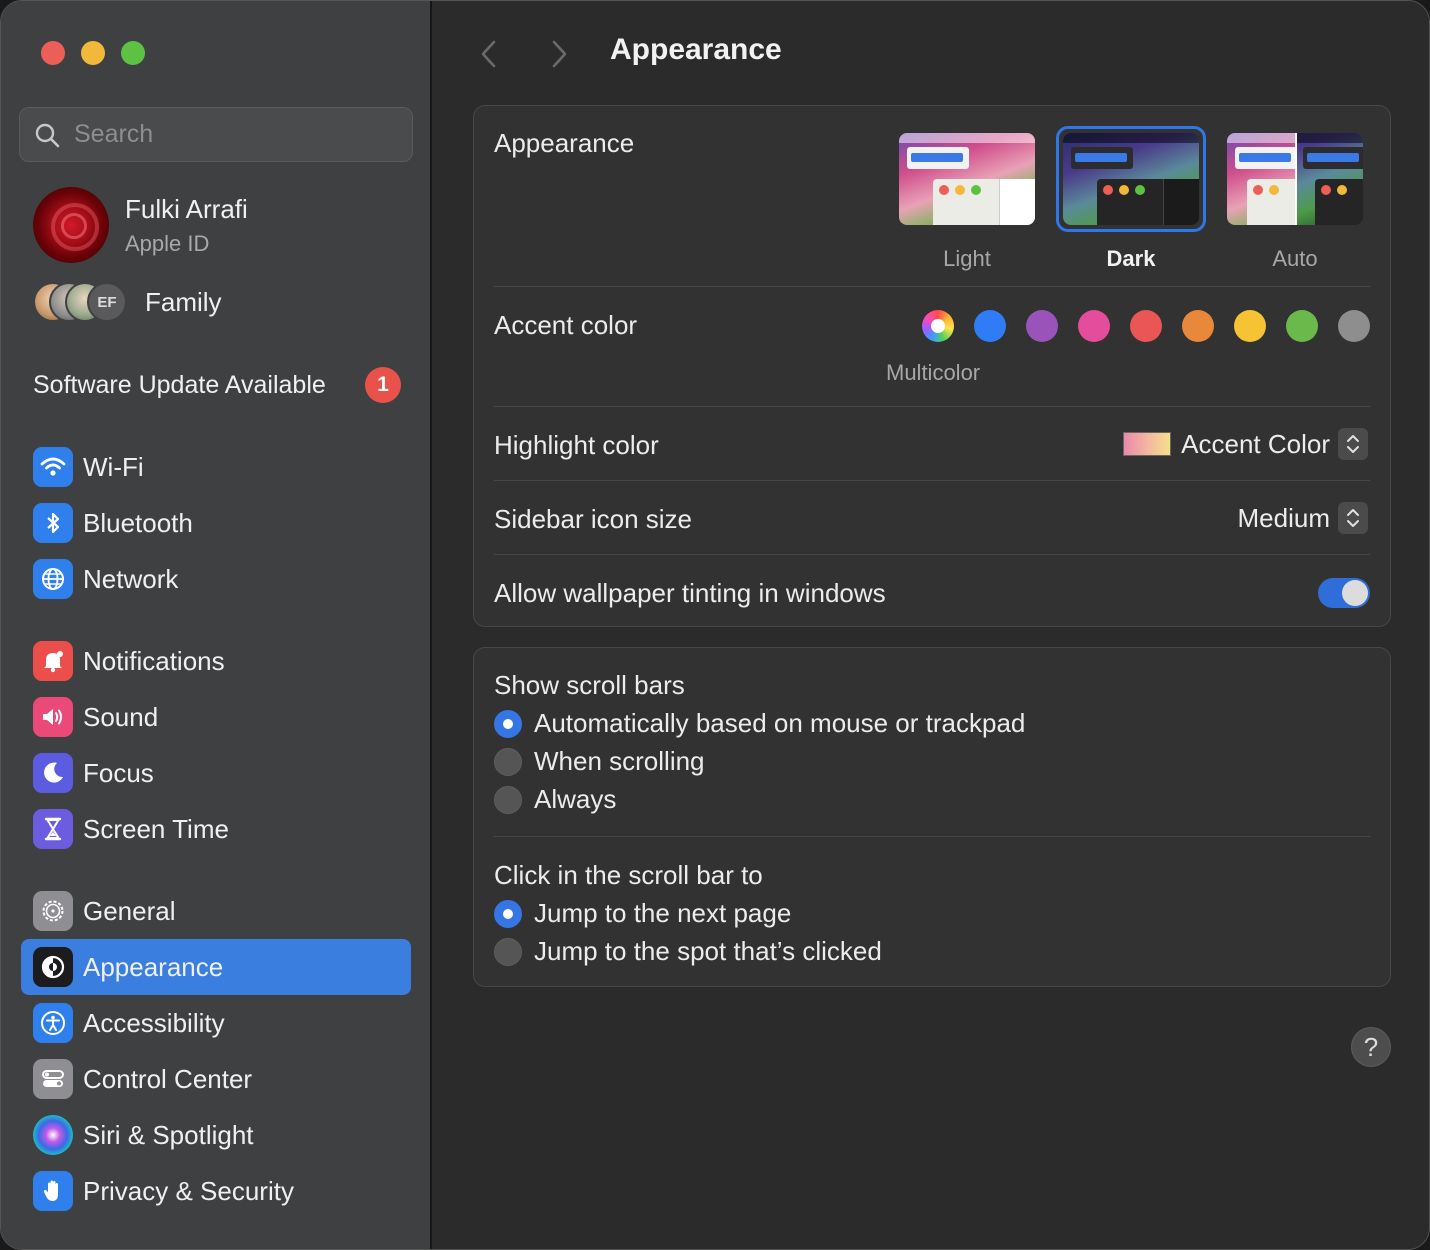  I want to click on theme-option-auto: Auto, so click(1295, 199).